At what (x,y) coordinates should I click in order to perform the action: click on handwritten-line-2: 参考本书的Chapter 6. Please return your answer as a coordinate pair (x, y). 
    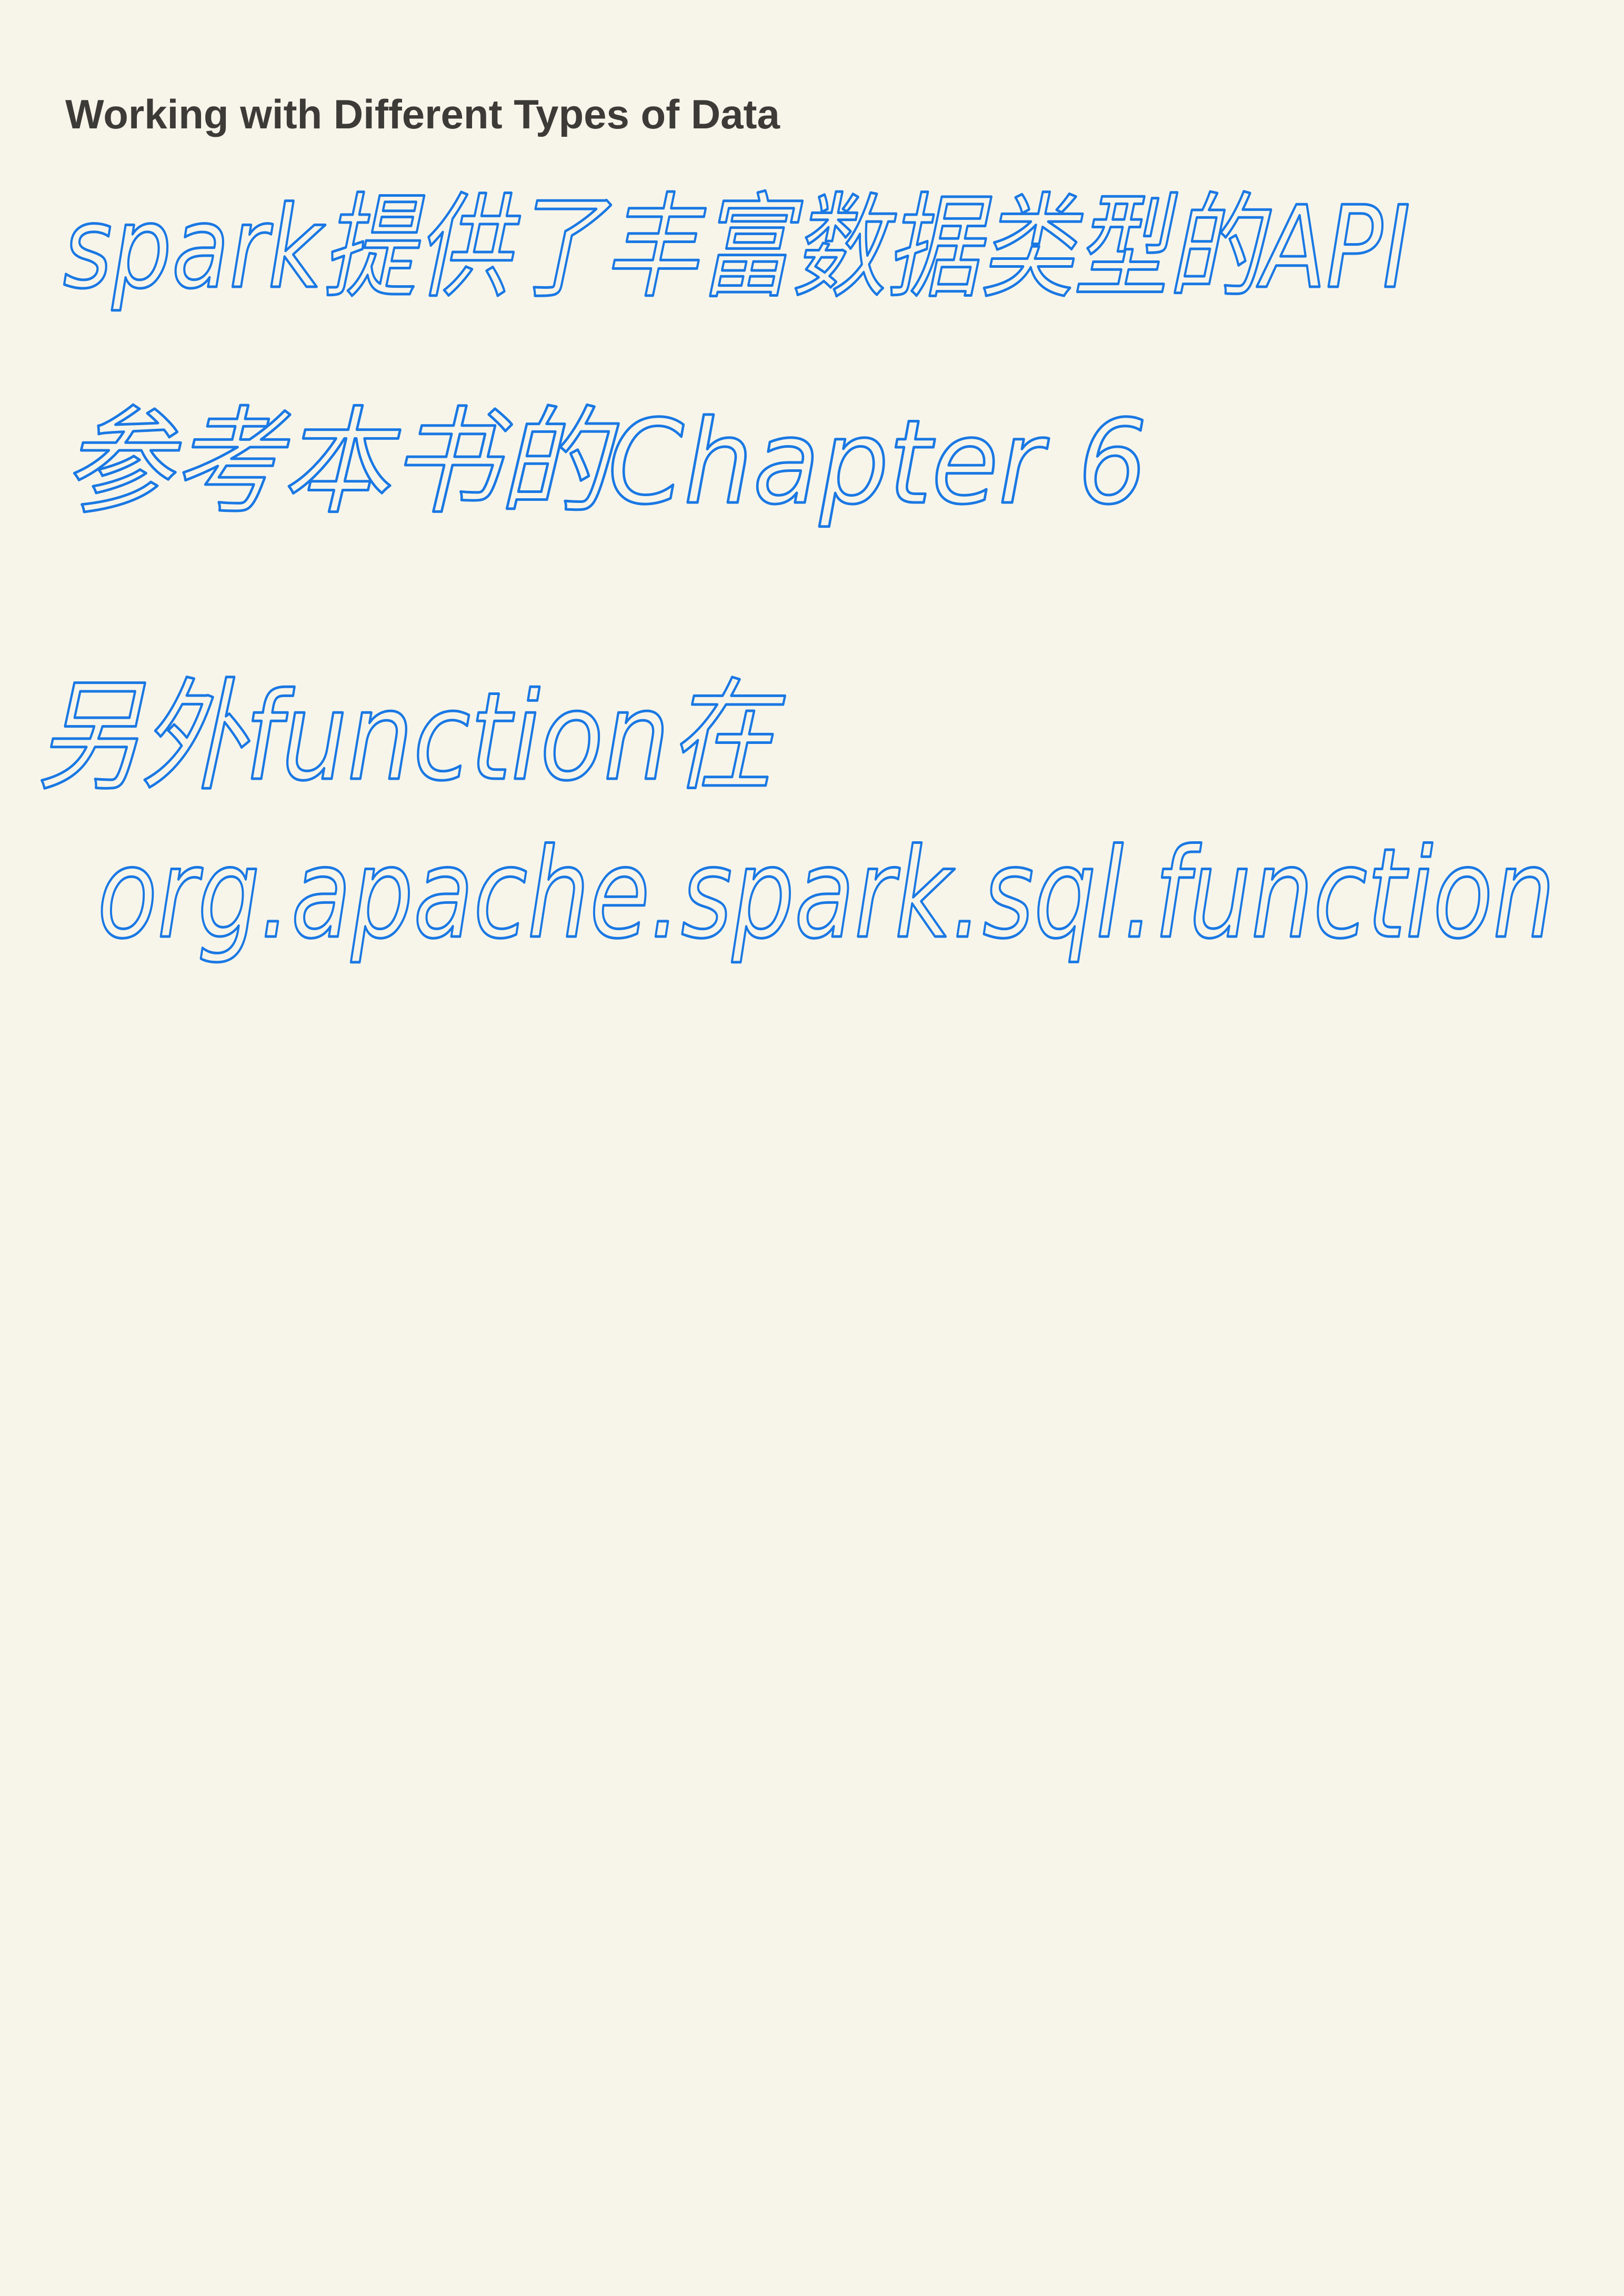
    Looking at the image, I should click on (605, 462).